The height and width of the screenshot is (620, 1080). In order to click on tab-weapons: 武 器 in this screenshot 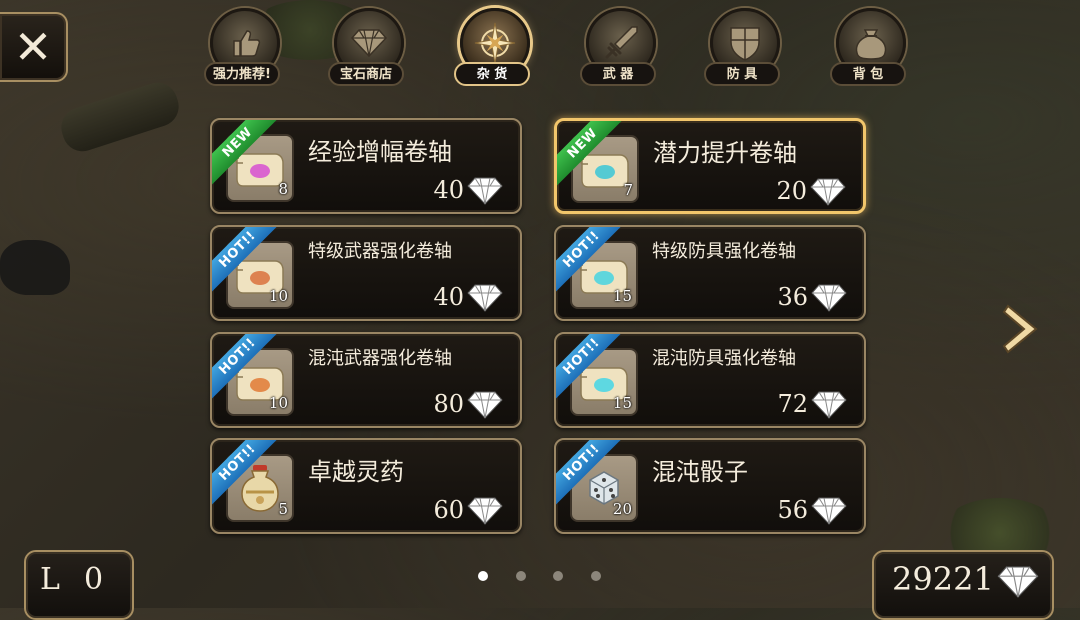, I will do `click(618, 47)`.